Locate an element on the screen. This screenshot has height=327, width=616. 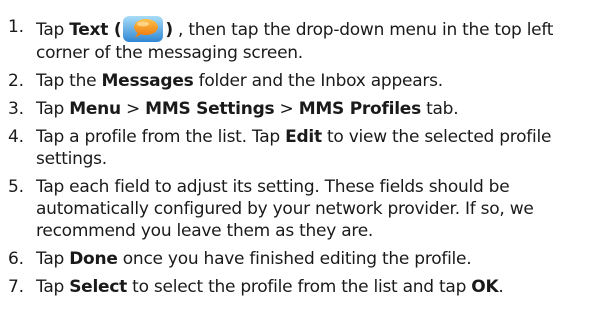
step-text: folder and the Inbox appears. is located at coordinates (318, 81).